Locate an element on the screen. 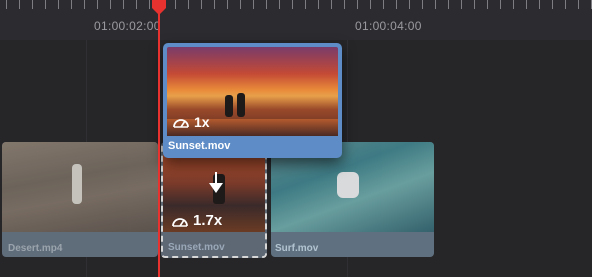 The image size is (592, 277). clip-thumbnail is located at coordinates (80, 187).